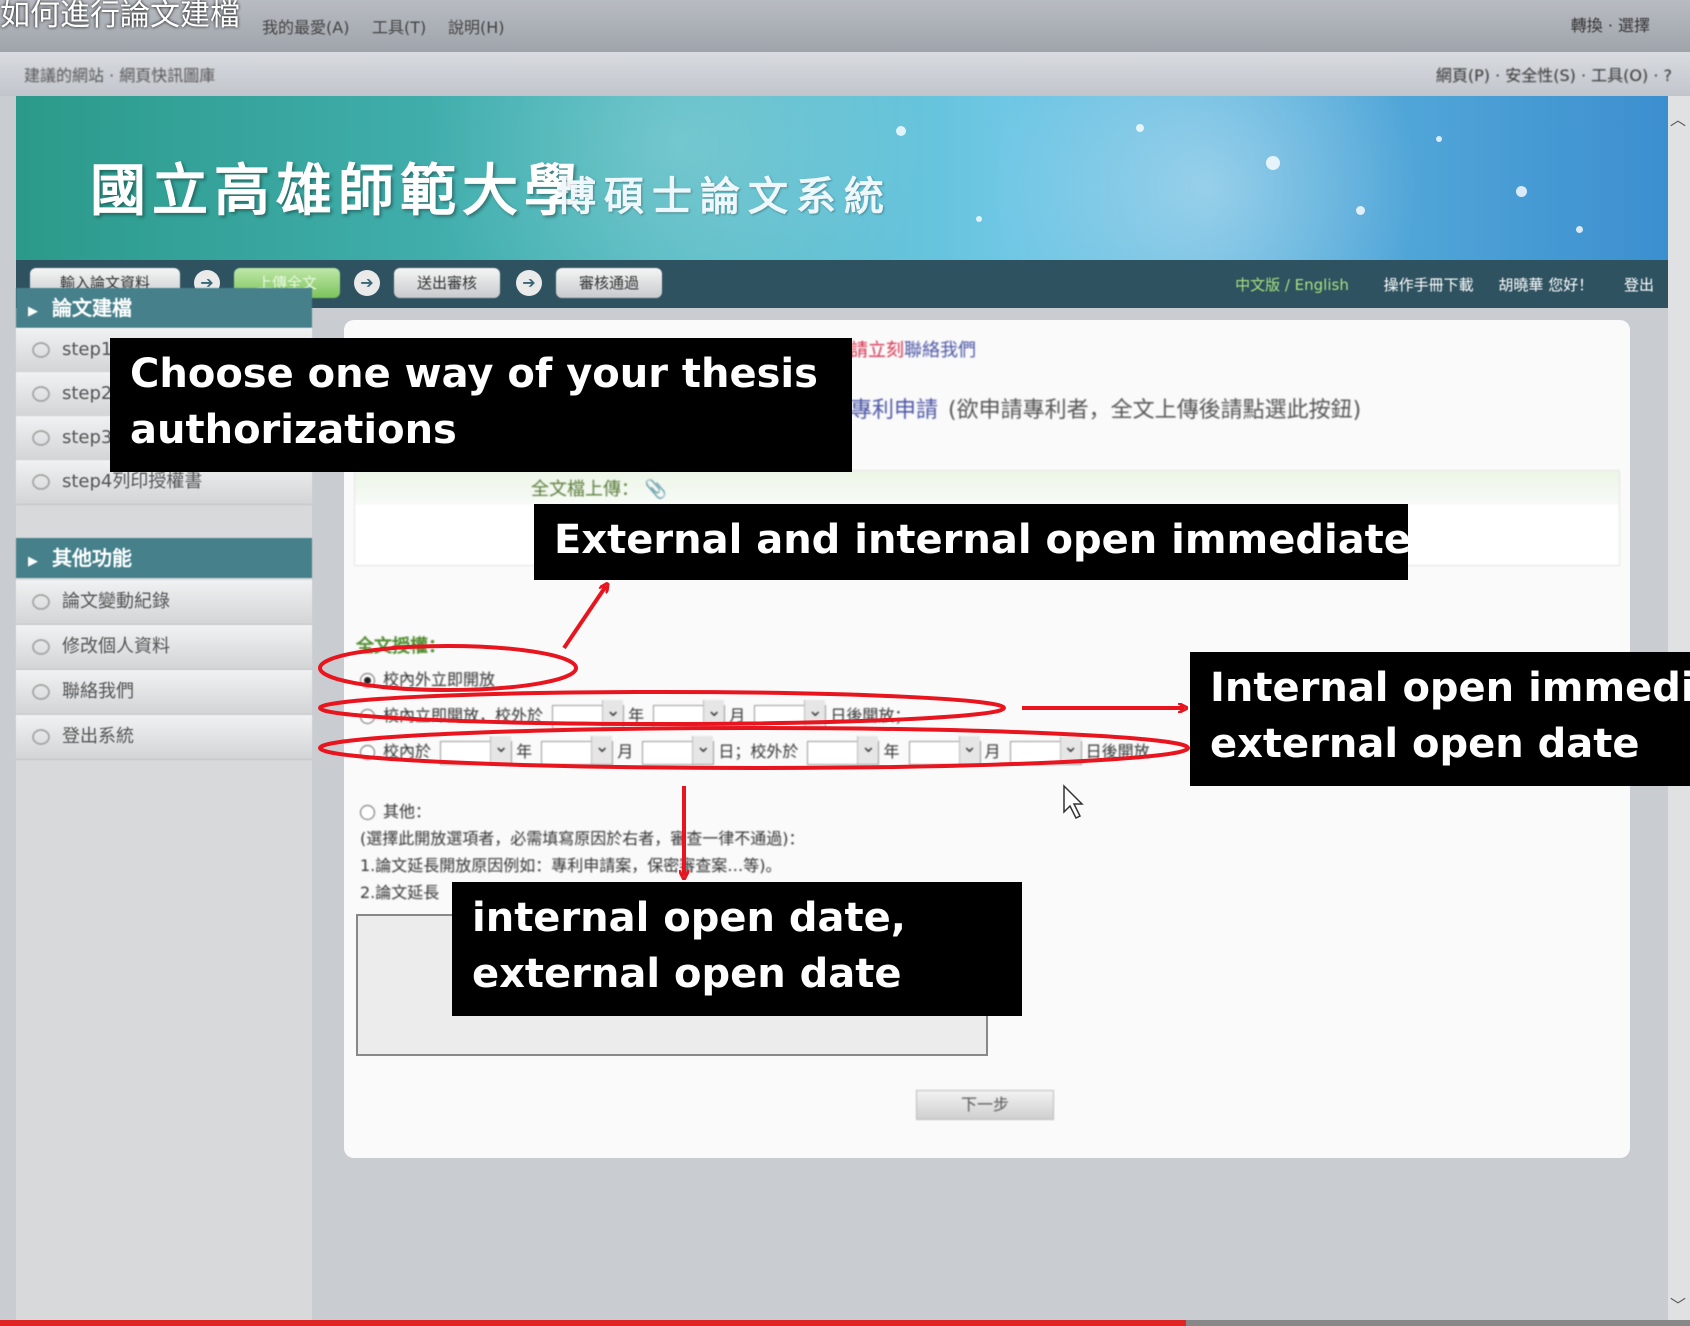 Image resolution: width=1690 pixels, height=1326 pixels. Describe the element at coordinates (164, 558) in the screenshot. I see `sidebar-section-other: ▶ 其他功能` at that location.